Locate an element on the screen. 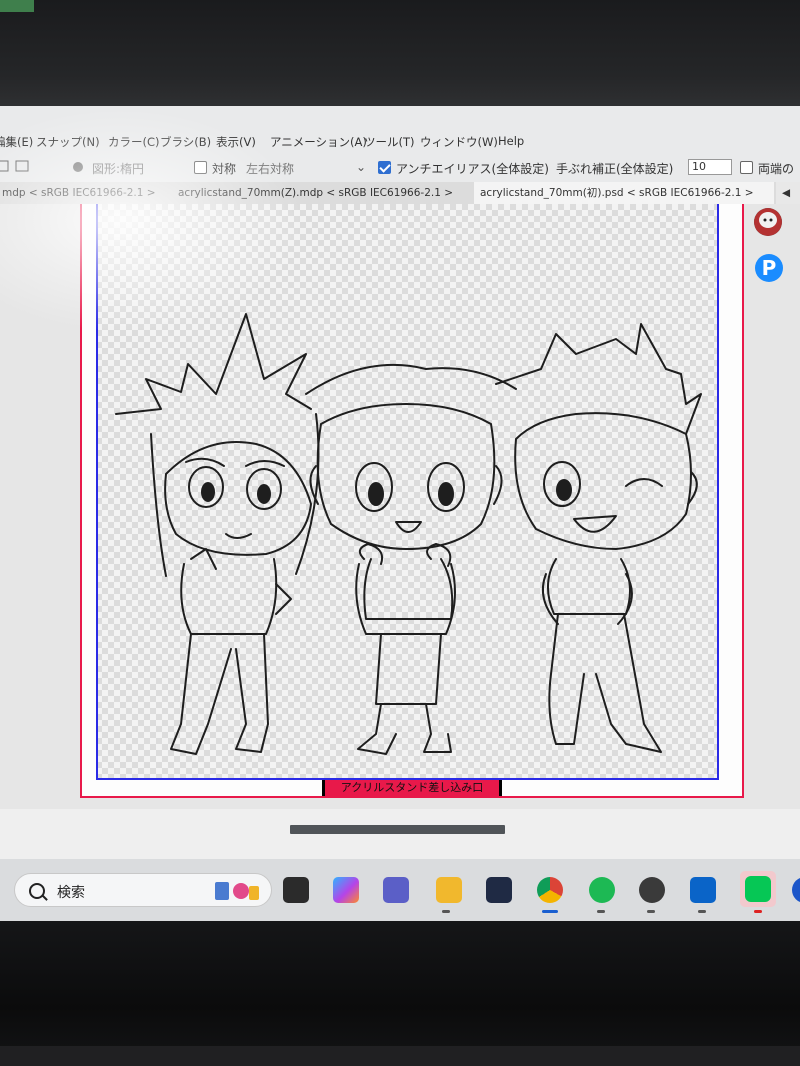  avatar is located at coordinates (768, 222).